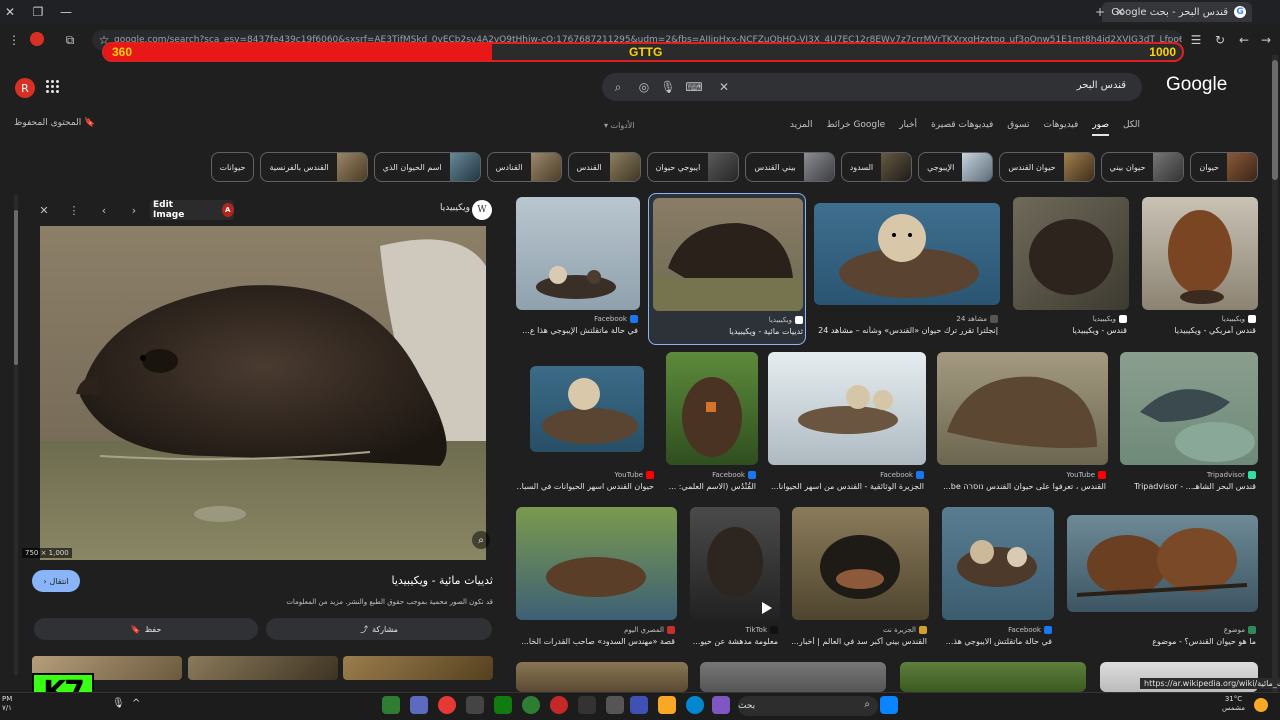  What do you see at coordinates (1142, 167) in the screenshot?
I see `chip: حيوان بيني` at bounding box center [1142, 167].